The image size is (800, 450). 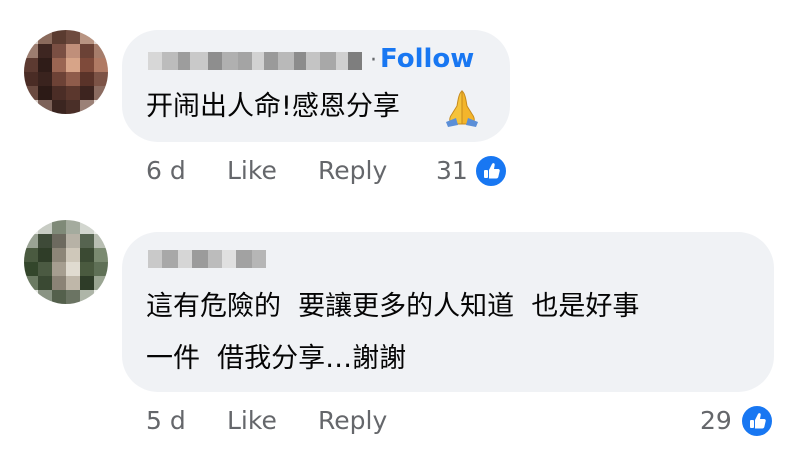 I want to click on folded-hands-icon, so click(x=462, y=108).